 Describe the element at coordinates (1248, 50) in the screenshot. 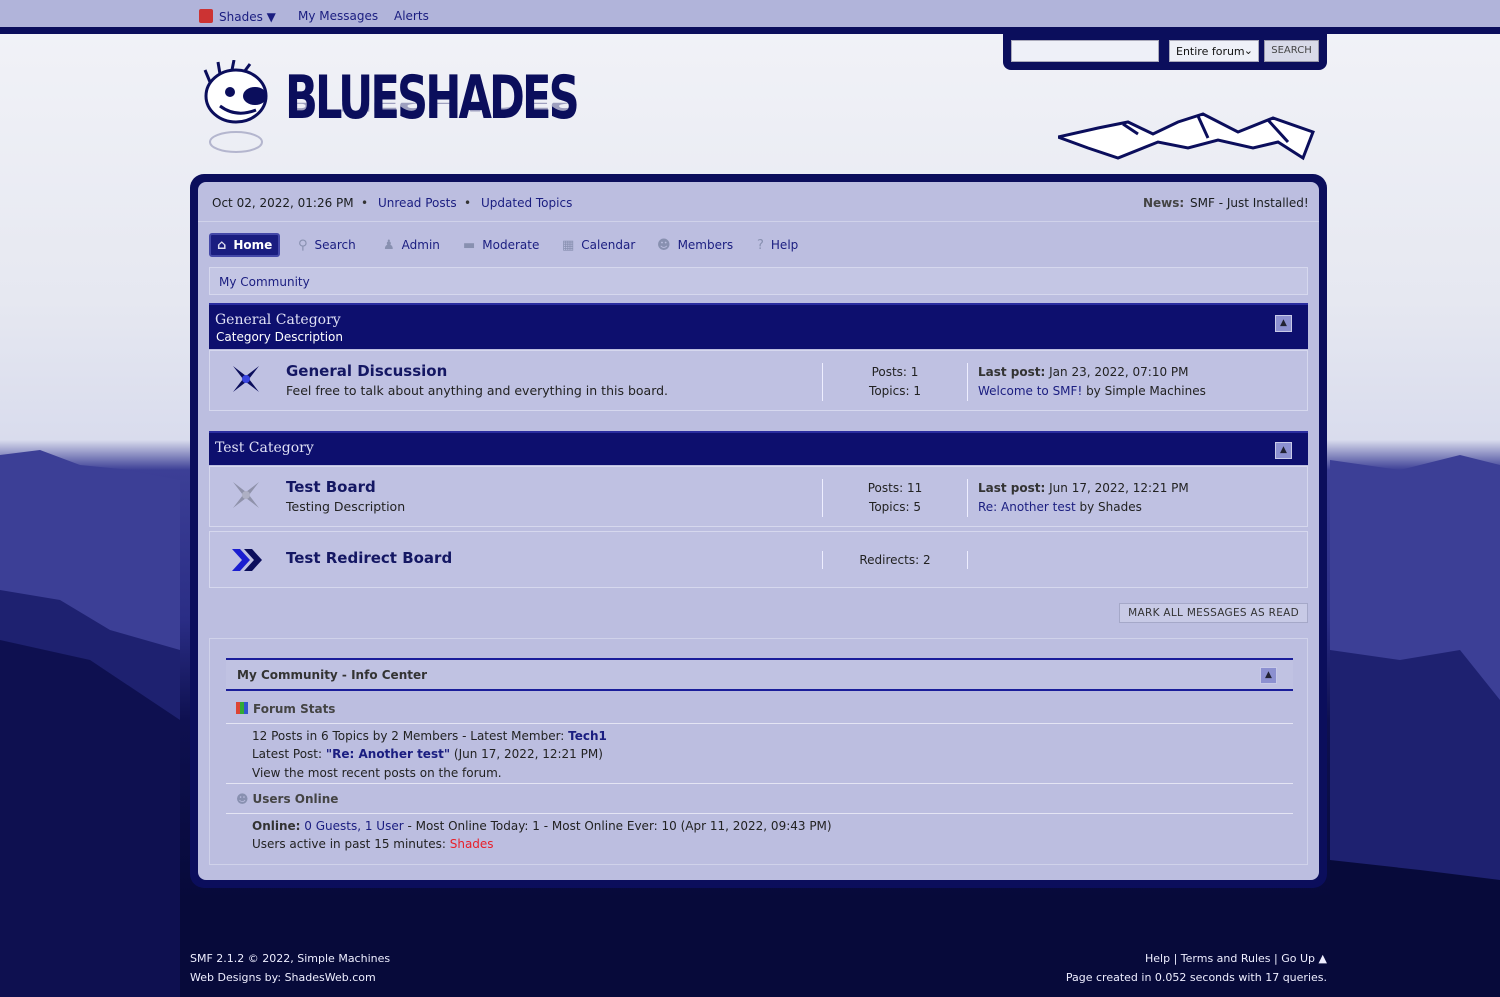

I see `chevron-down-icon: ⌄` at that location.